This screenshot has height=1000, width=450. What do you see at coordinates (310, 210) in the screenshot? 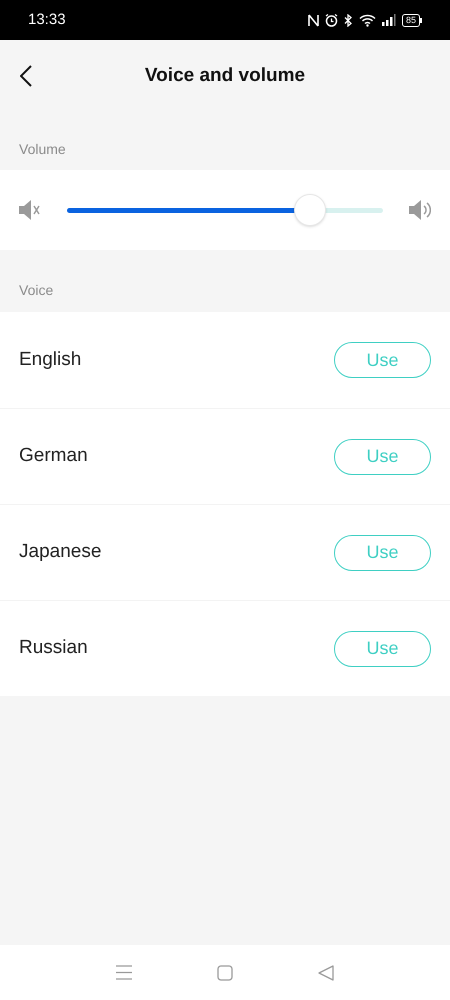
I see `slider-thumb` at bounding box center [310, 210].